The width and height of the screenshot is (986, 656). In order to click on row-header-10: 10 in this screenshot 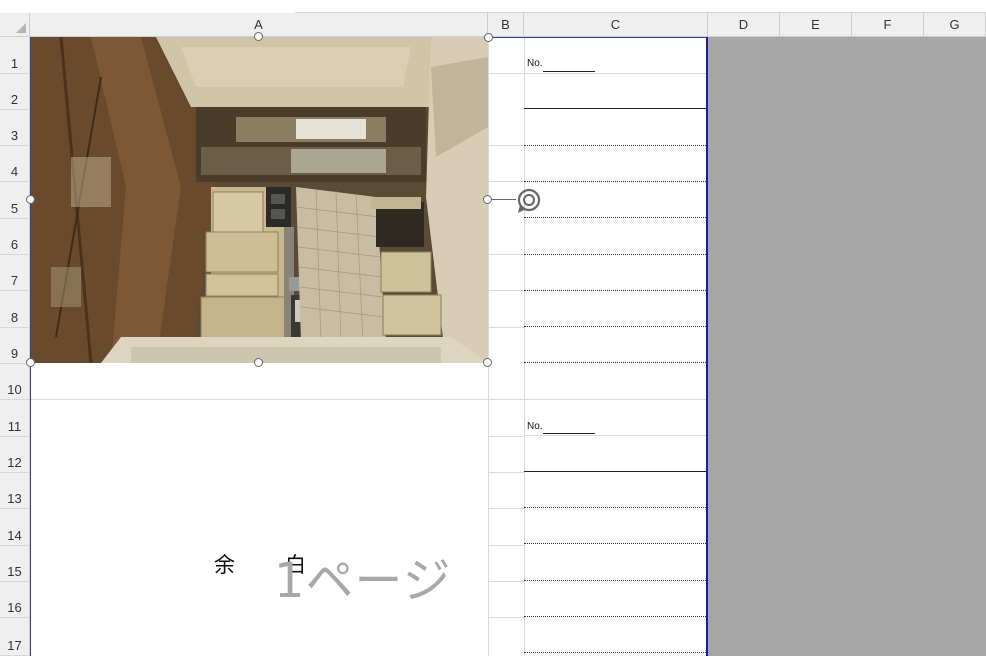, I will do `click(15, 382)`.